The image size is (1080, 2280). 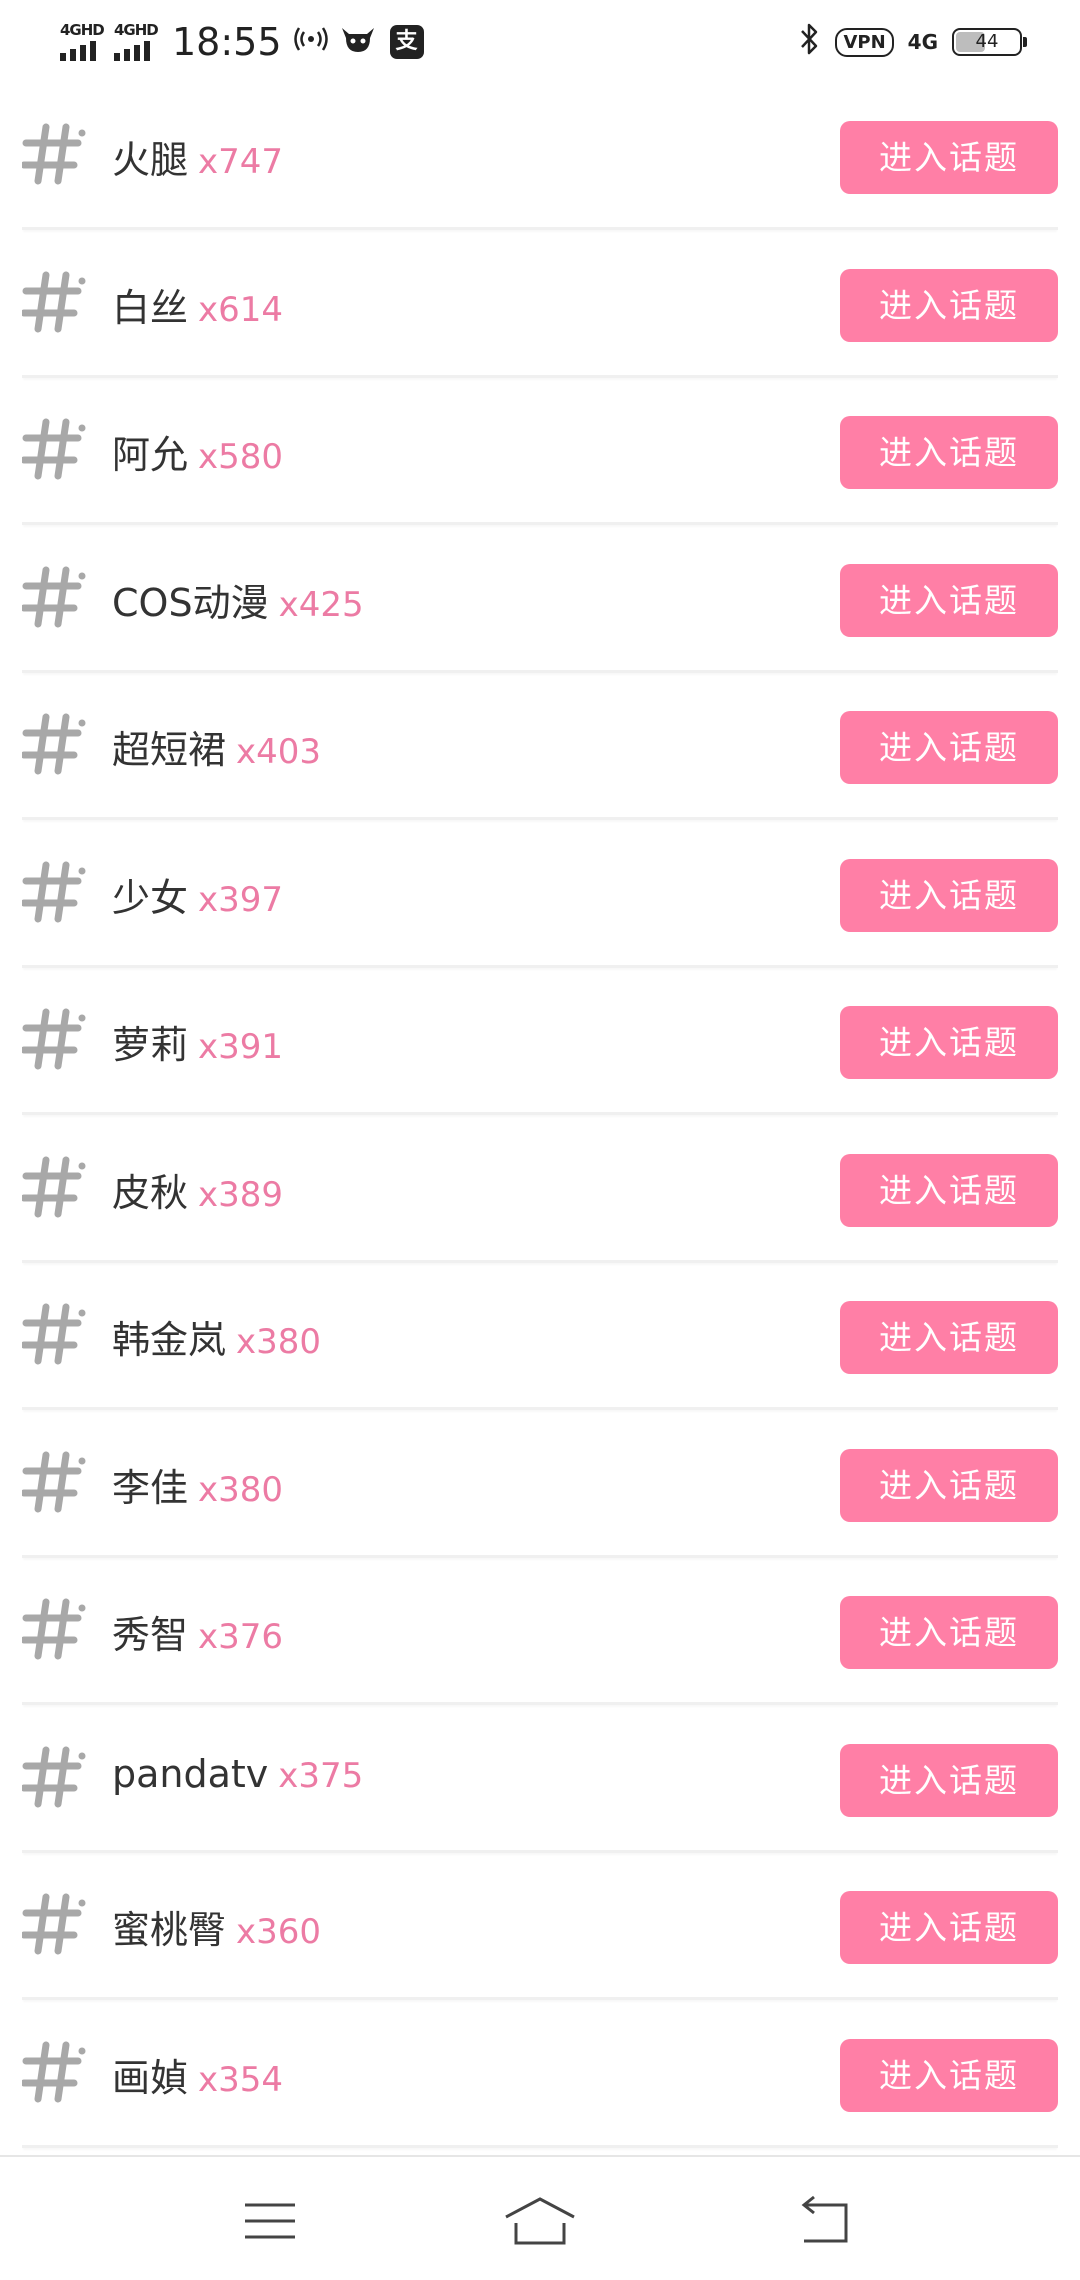 What do you see at coordinates (539, 1927) in the screenshot?
I see `topic-row: 蜜桃臀 x360 进入话题` at bounding box center [539, 1927].